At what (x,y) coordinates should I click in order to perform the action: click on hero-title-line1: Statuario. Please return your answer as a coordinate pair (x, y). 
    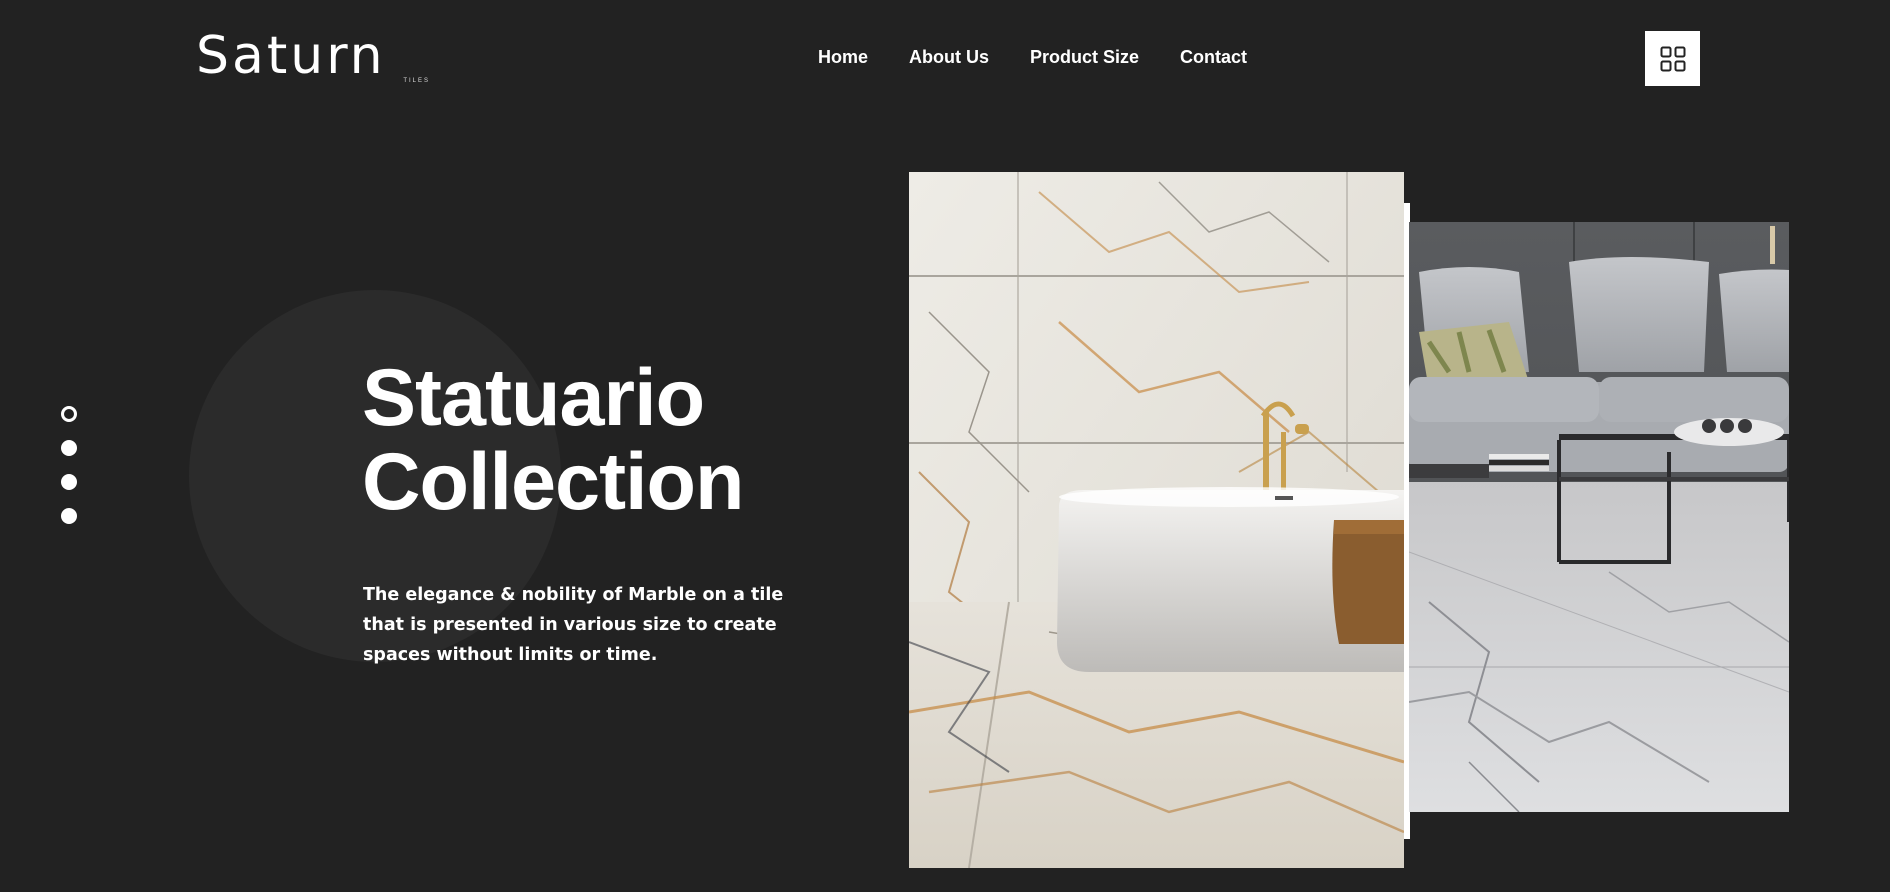
    Looking at the image, I should click on (533, 398).